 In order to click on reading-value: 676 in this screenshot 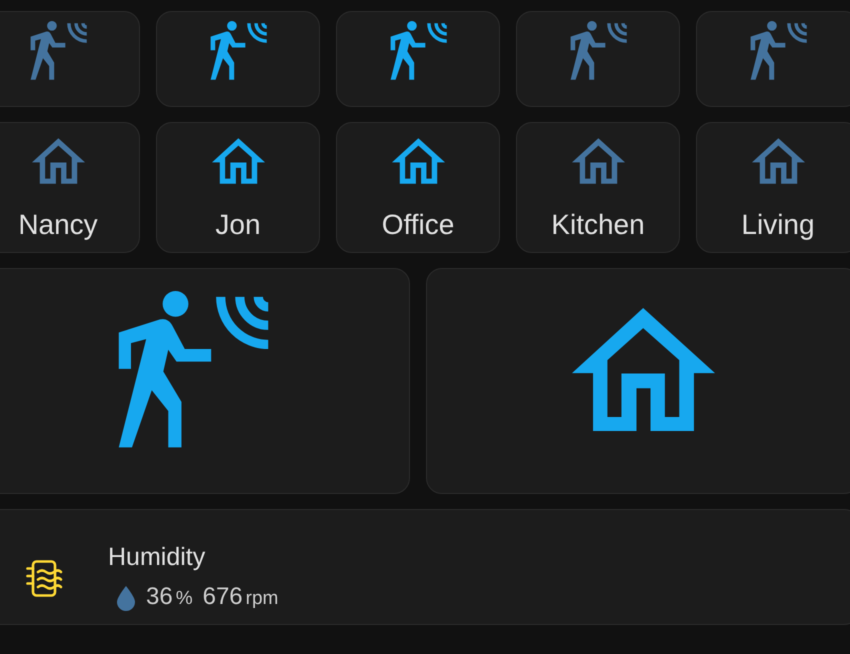, I will do `click(222, 597)`.